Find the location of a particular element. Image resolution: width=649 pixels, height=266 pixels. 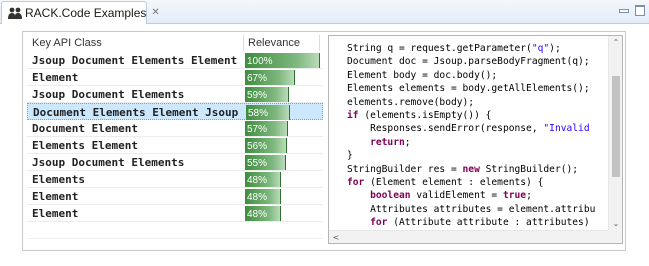

code-line: return; is located at coordinates (478, 142).